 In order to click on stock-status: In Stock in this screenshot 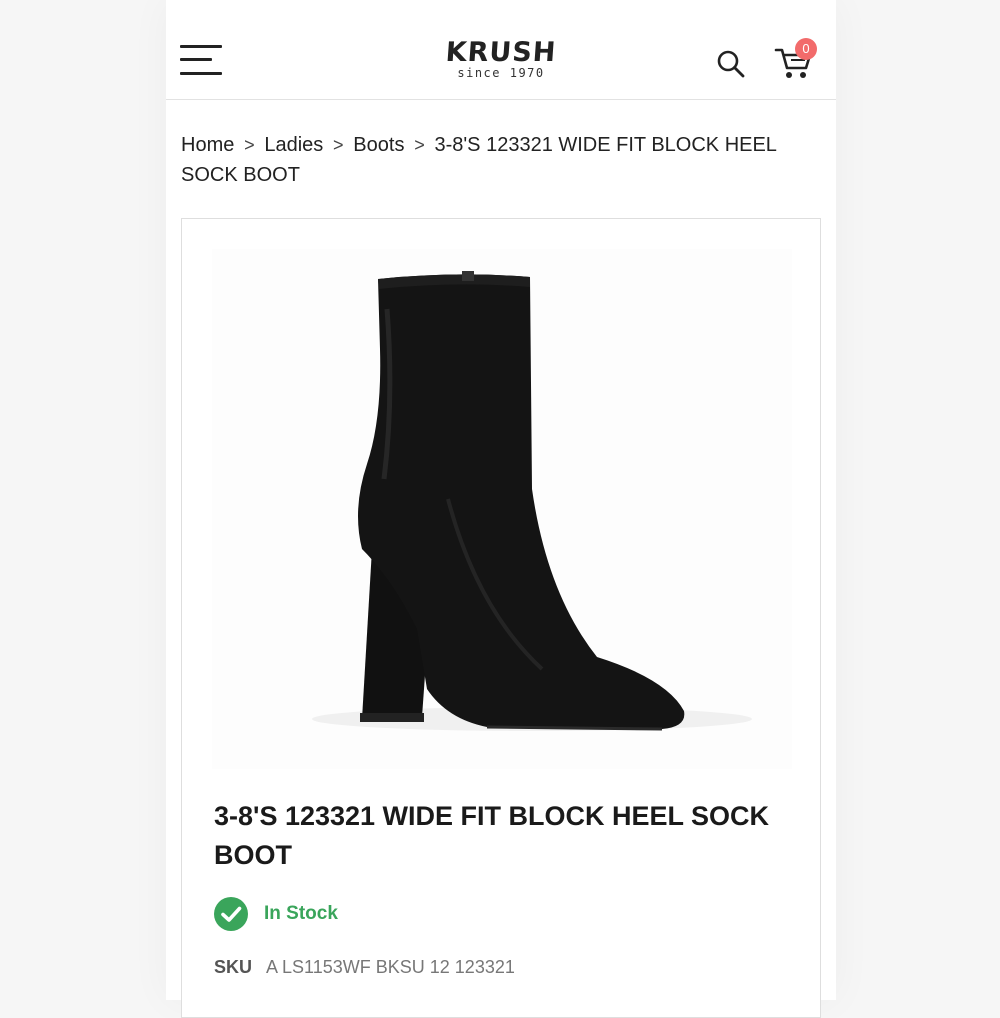, I will do `click(276, 914)`.